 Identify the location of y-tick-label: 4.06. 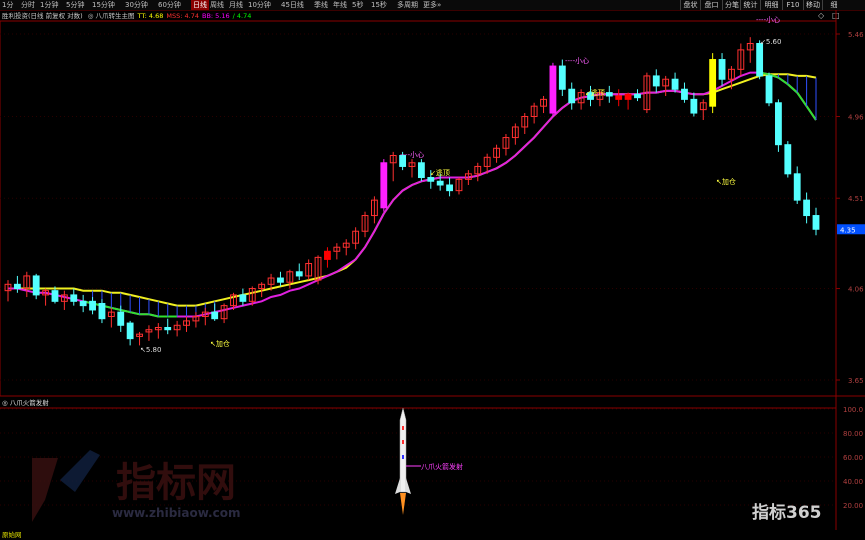
(856, 290).